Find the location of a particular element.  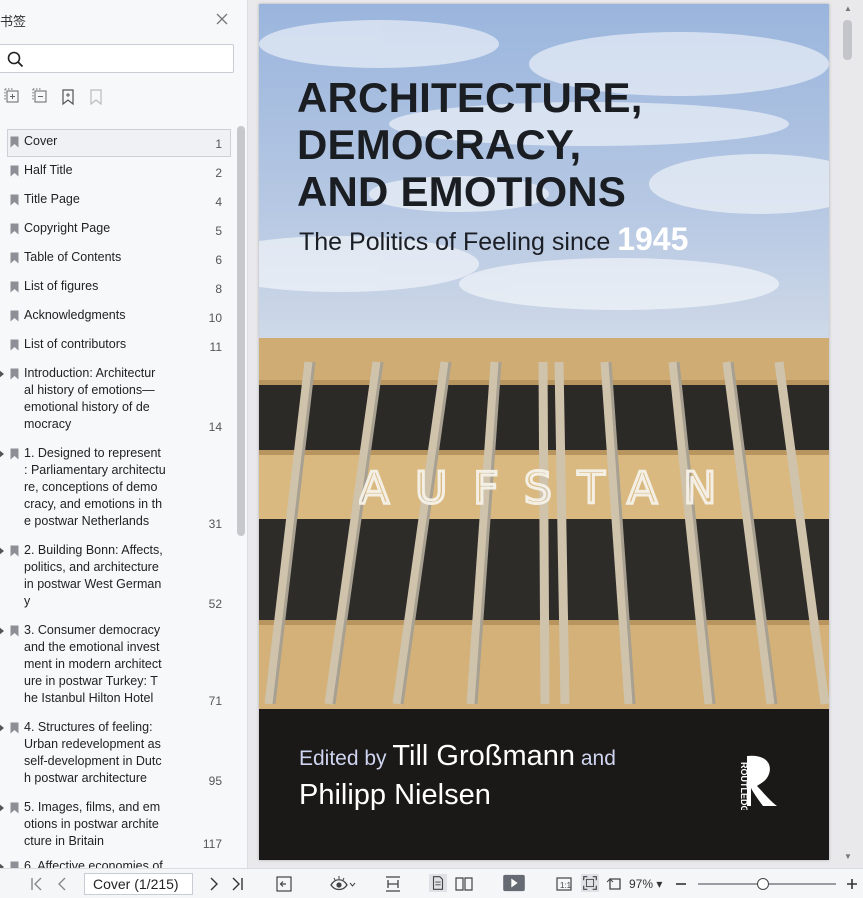

bookmark-page-number: 1 is located at coordinates (218, 144).